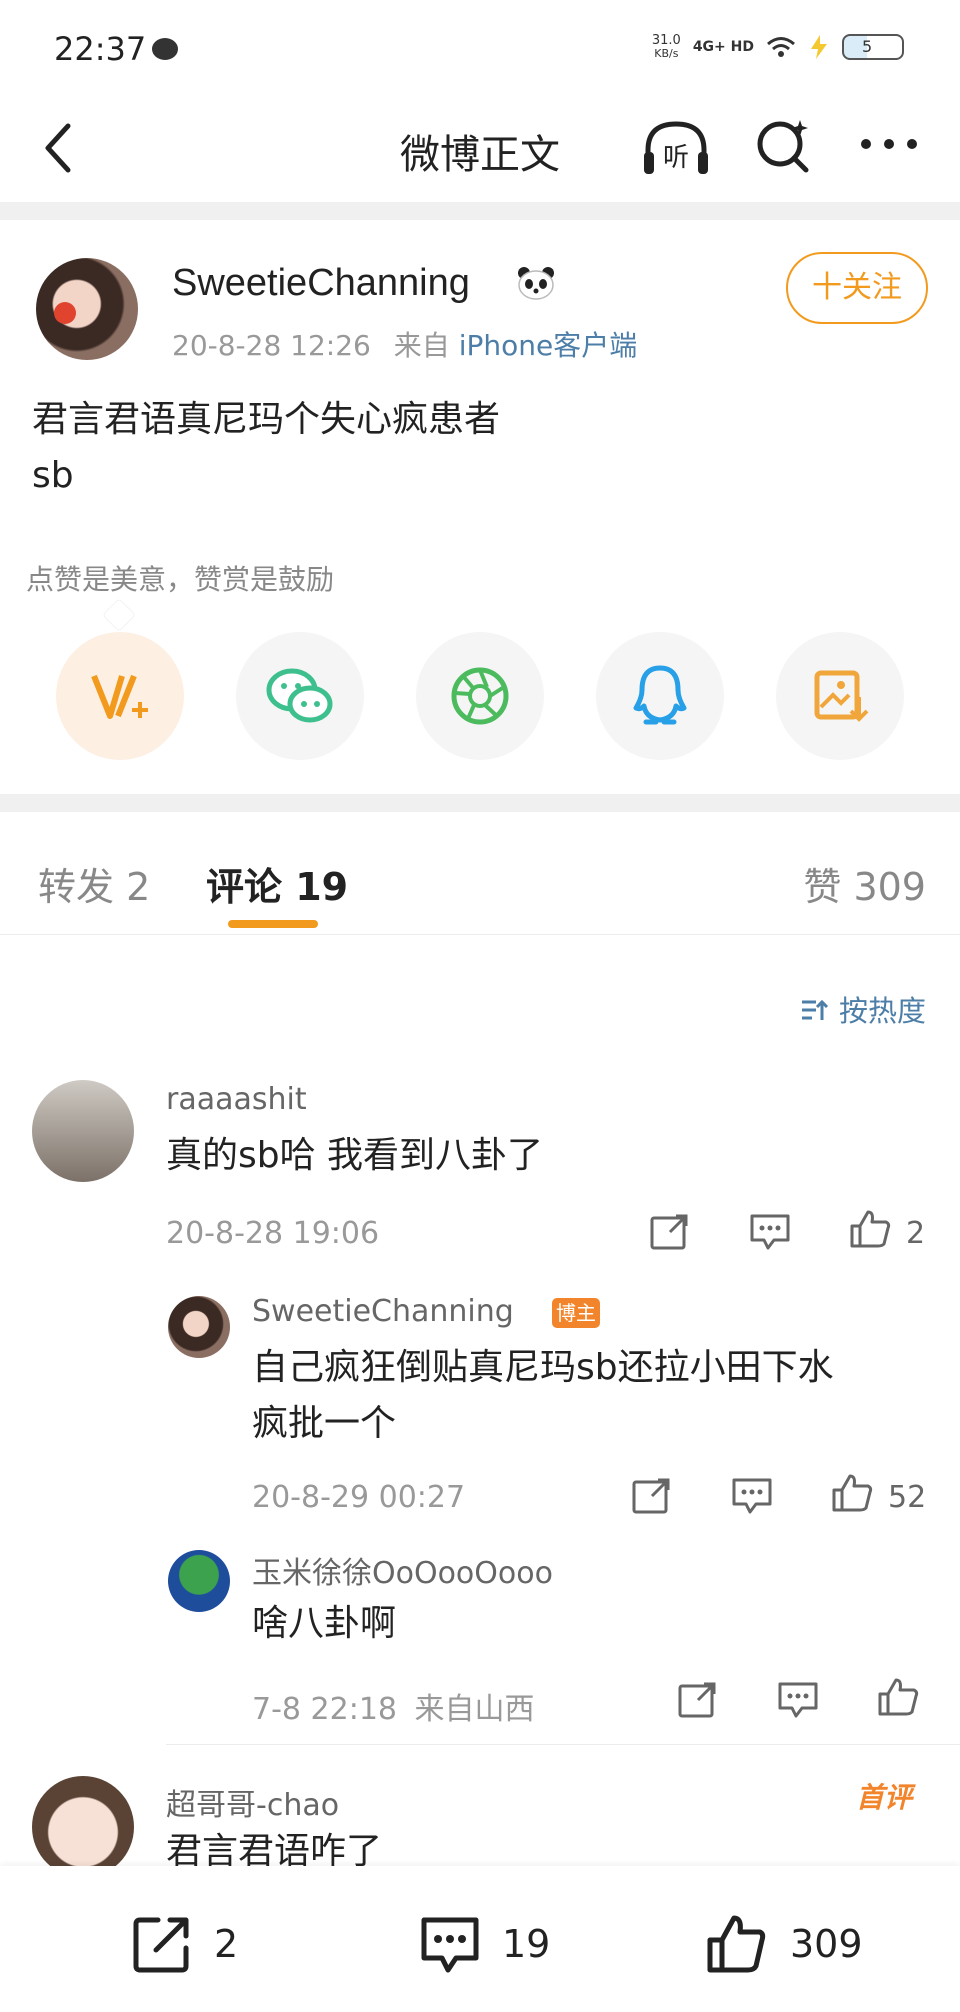 This screenshot has width=960, height=2012. I want to click on listen-headphones-icon: 听, so click(676, 148).